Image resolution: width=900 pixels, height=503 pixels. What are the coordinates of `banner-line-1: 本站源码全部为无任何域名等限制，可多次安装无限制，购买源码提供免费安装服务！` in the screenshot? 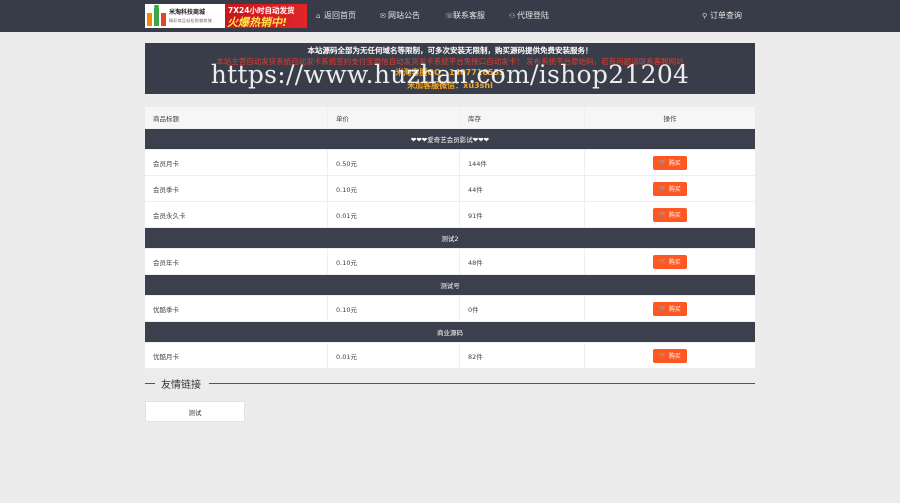 It's located at (450, 50).